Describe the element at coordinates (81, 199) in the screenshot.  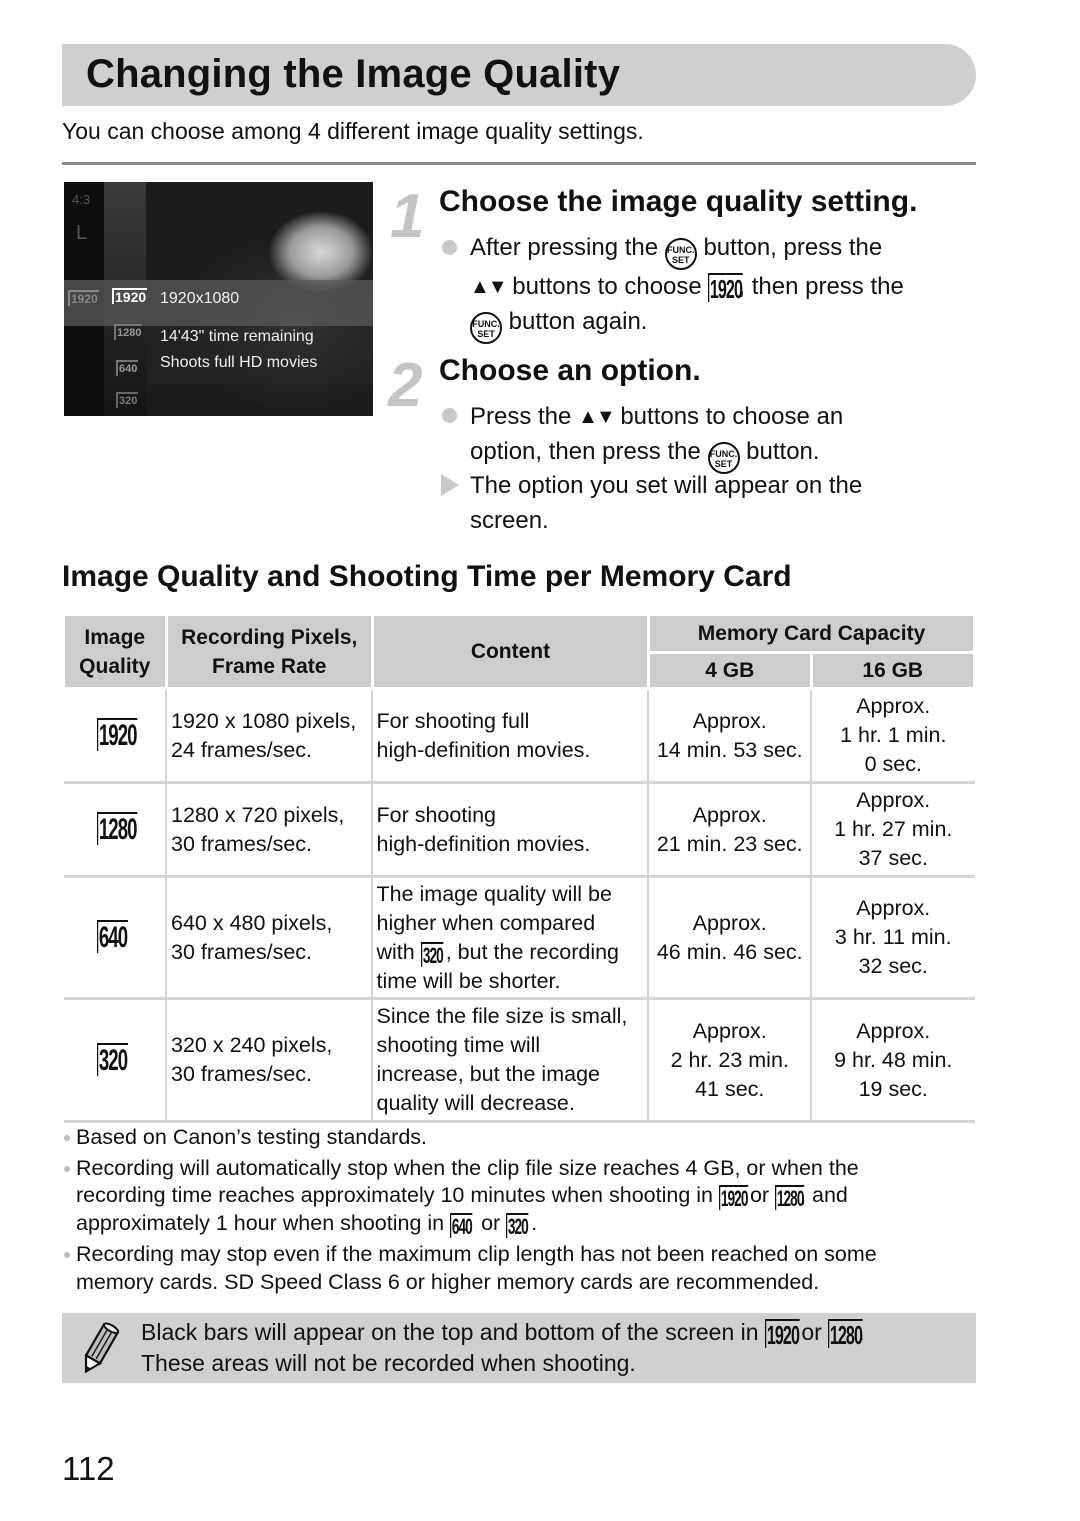
I see `aspect-ratio-label: 4:3` at that location.